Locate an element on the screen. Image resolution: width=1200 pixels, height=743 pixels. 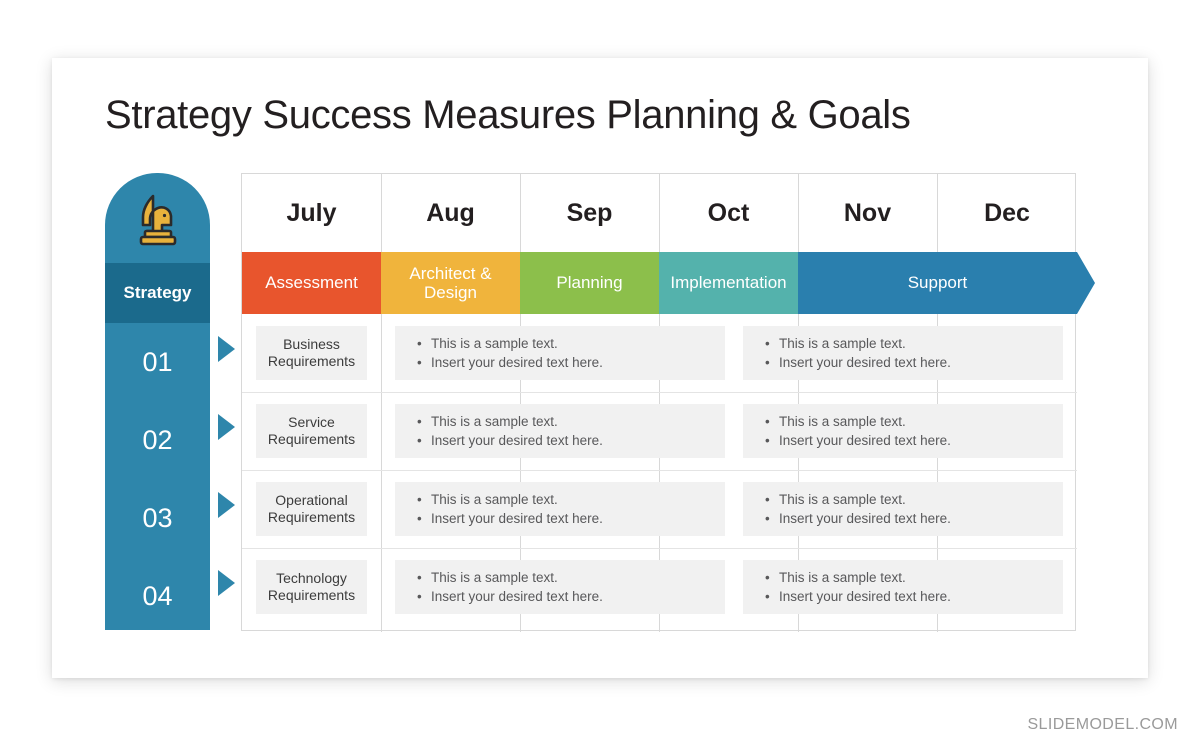
phase-label-architect-design: Architect & Design is located at coordinates (450, 282).